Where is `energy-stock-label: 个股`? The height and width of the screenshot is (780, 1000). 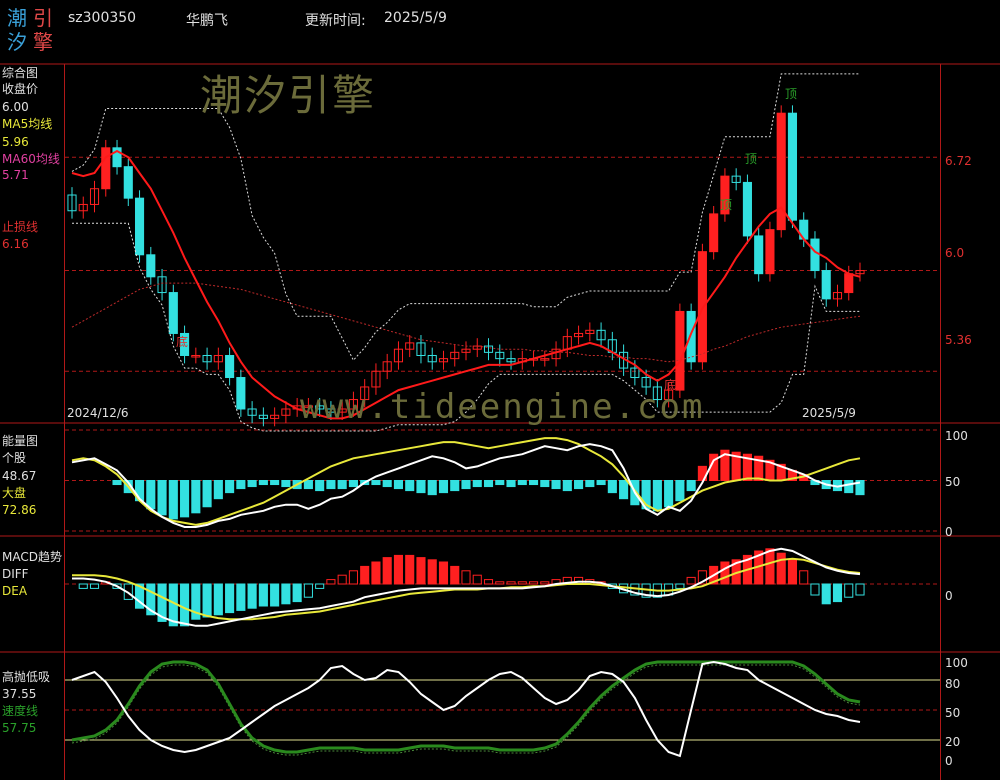
energy-stock-label: 个股 is located at coordinates (14, 458).